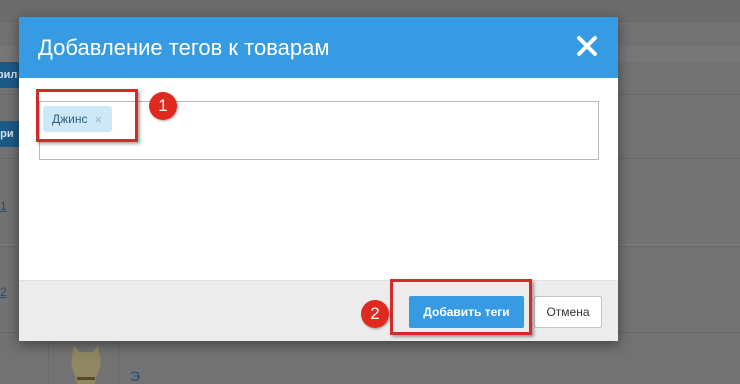 This screenshot has width=740, height=384. I want to click on highlight-box-tag, so click(87, 115).